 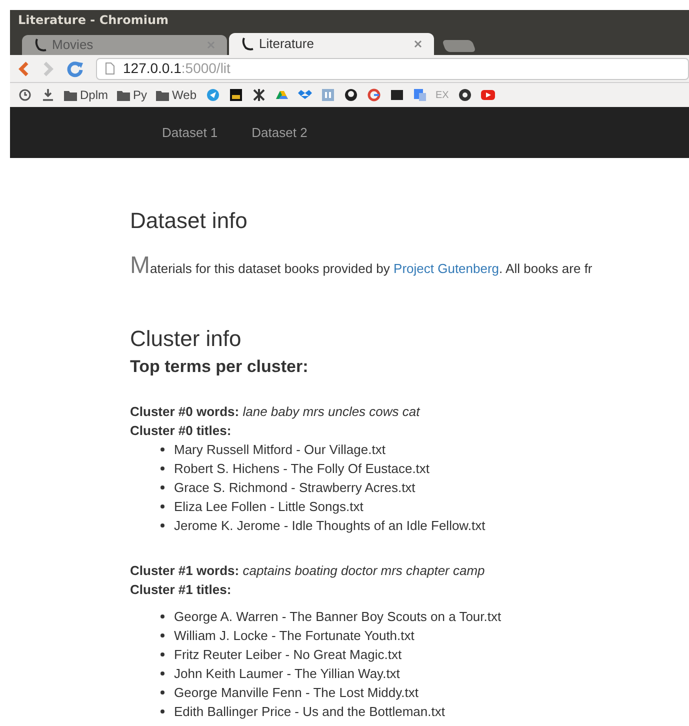 What do you see at coordinates (189, 221) in the screenshot?
I see `section-heading: Dataset info` at bounding box center [189, 221].